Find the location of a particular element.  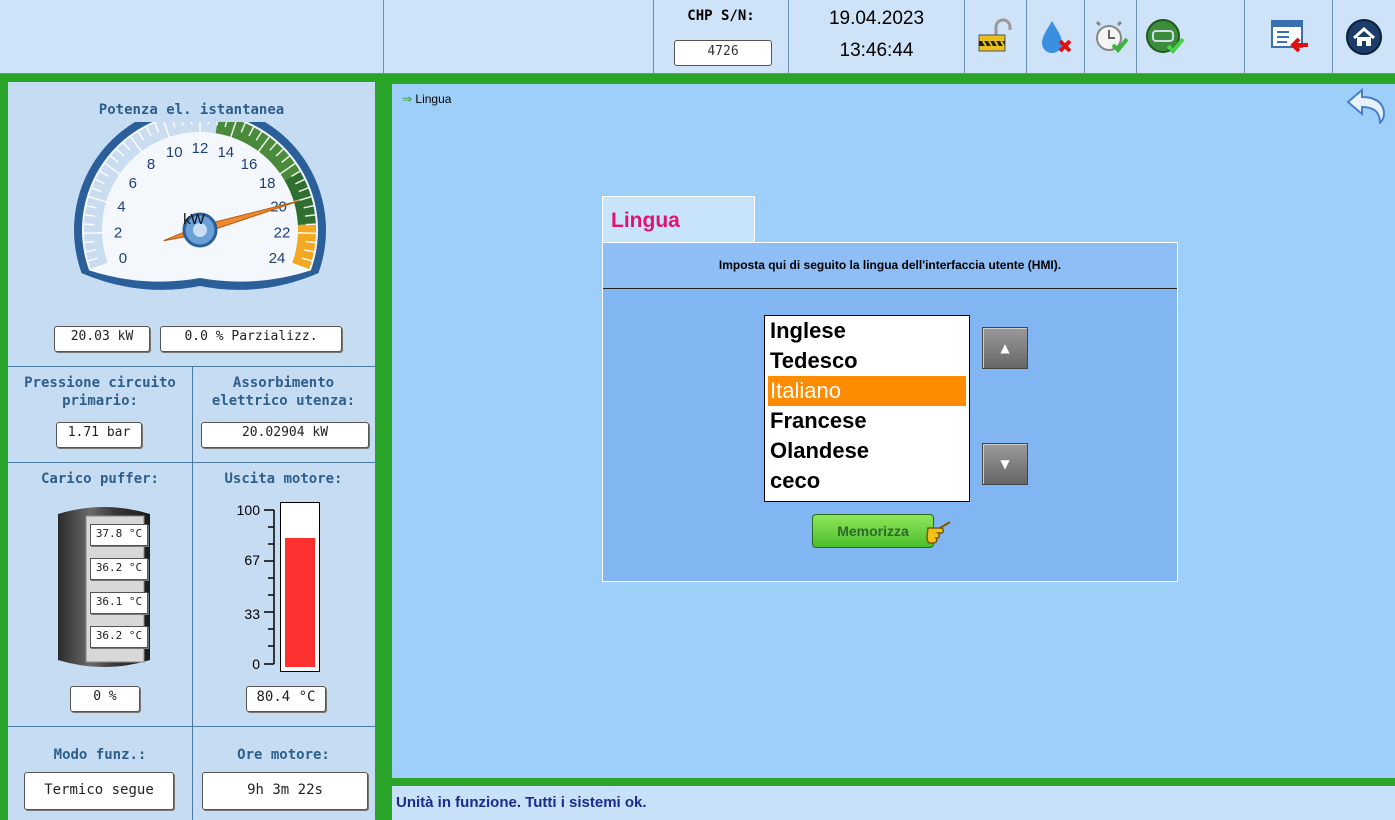

triangle-up-icon: ▲ is located at coordinates (1005, 348).